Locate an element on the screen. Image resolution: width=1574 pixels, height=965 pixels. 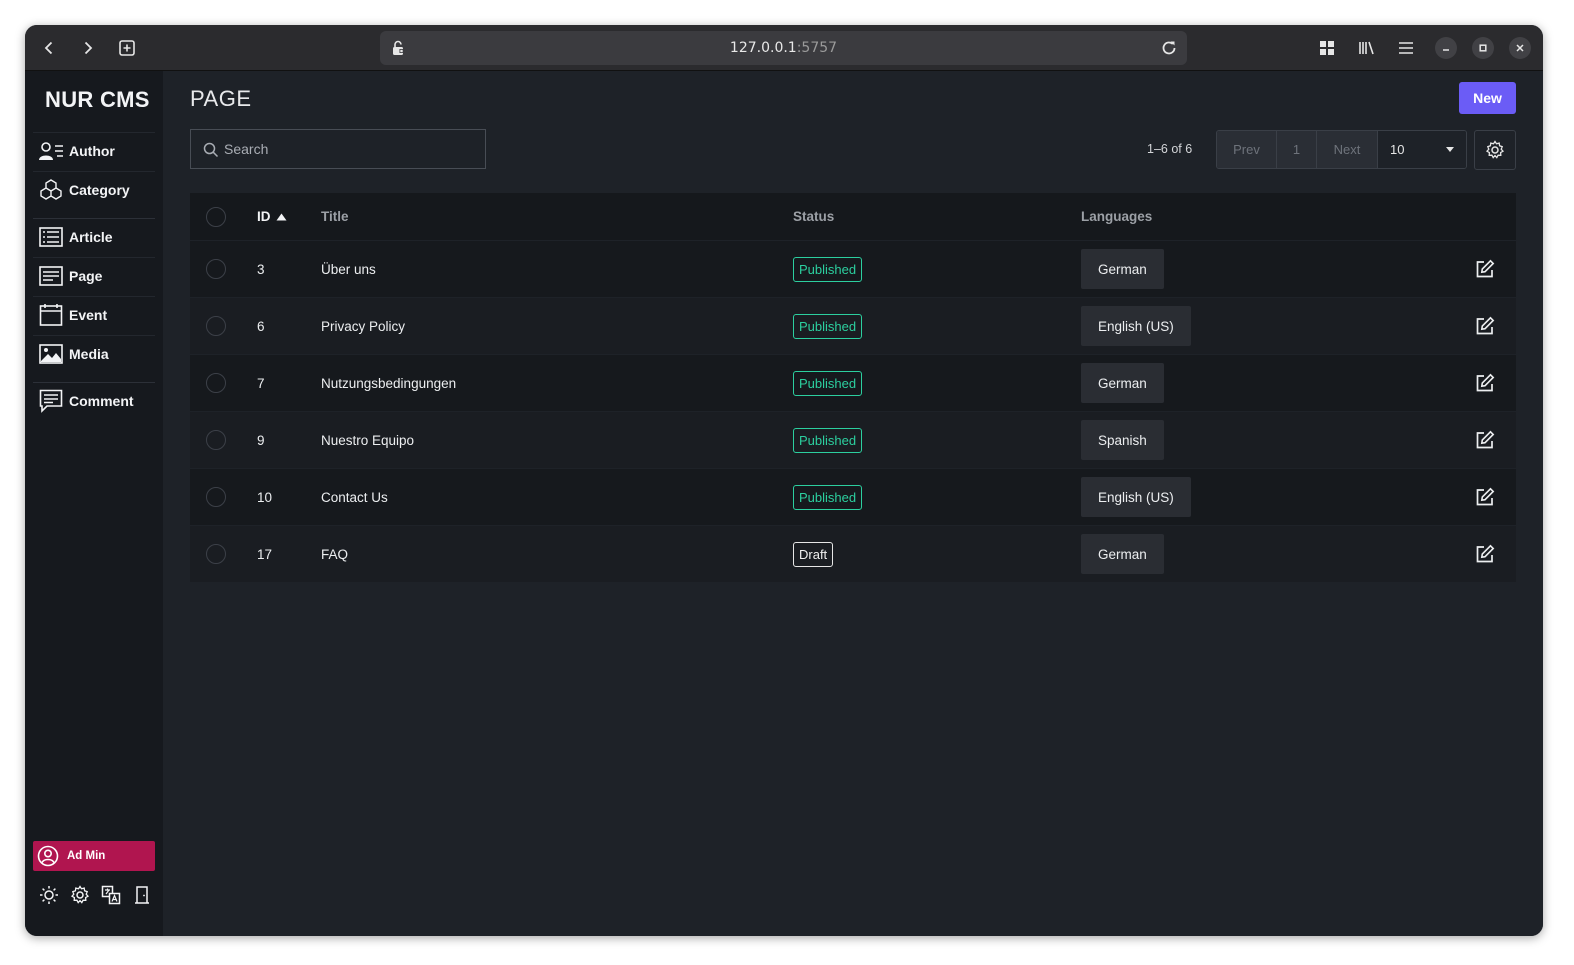
row-title: Über uns is located at coordinates (348, 269).